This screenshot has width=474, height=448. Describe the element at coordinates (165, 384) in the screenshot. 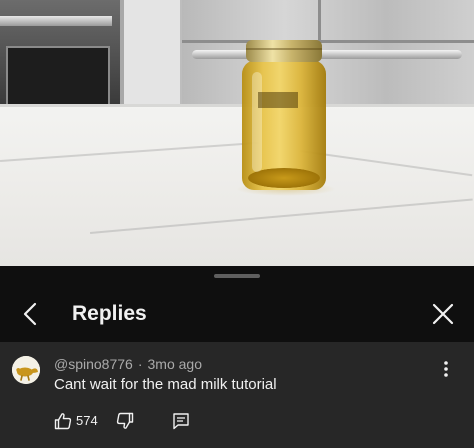

I see `comment-text: Cant wait for the mad milk tutorial` at that location.